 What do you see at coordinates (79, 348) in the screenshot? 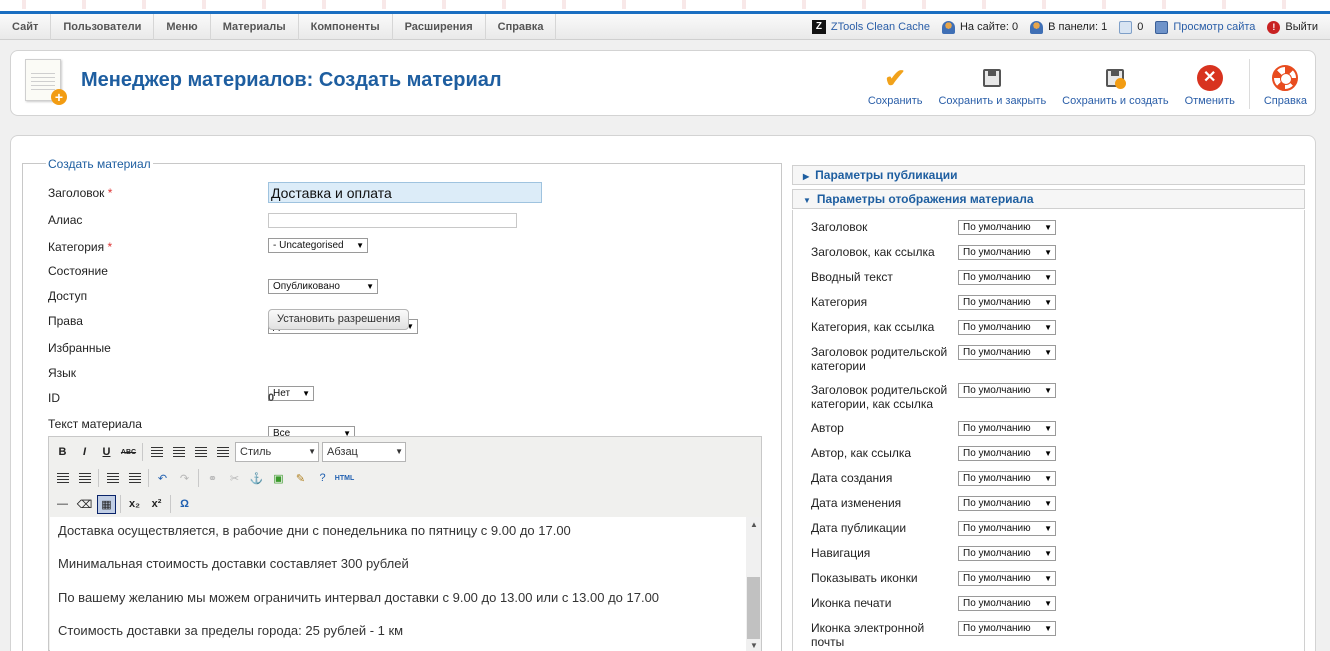
I see `featured-label: Избранные` at bounding box center [79, 348].